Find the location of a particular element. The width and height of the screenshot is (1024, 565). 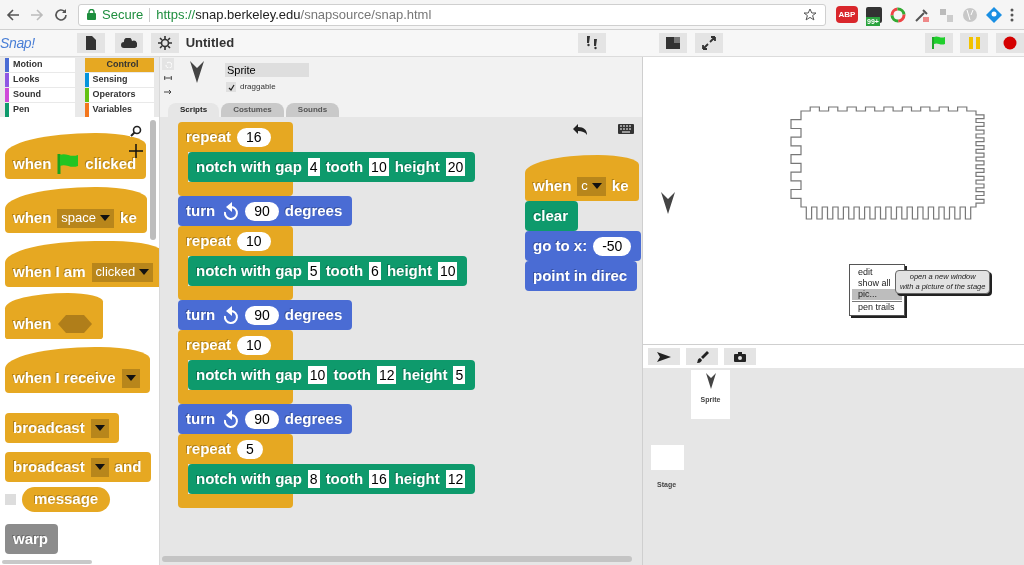

block-label: when I receive is located at coordinates (64, 377).